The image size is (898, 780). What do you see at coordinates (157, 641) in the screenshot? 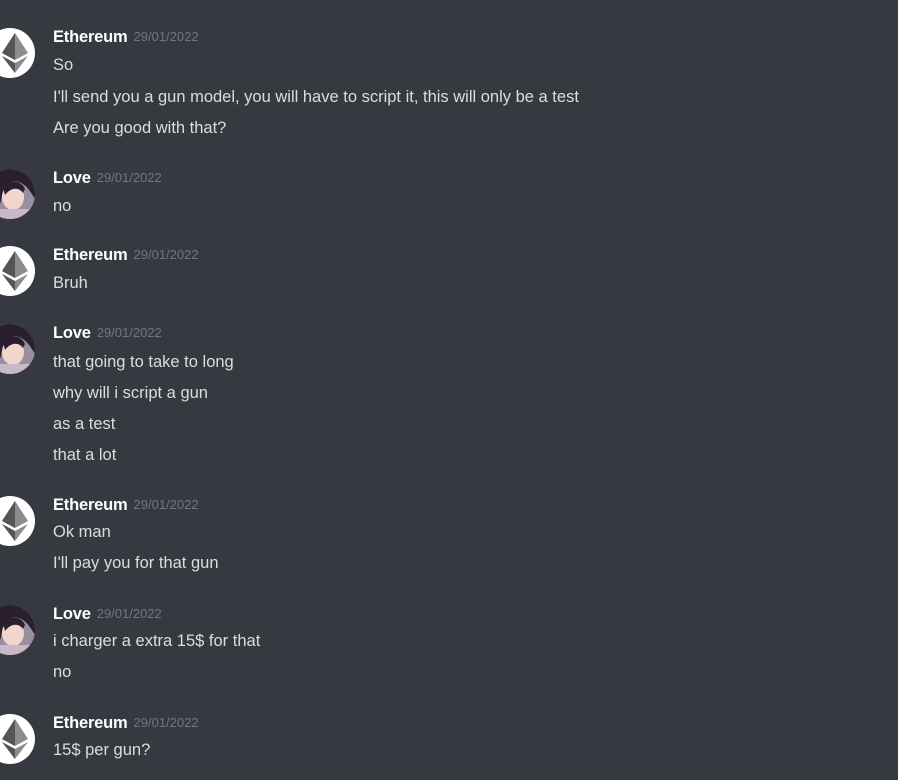
I see `message-text: i charger a extra 15$ for that` at bounding box center [157, 641].